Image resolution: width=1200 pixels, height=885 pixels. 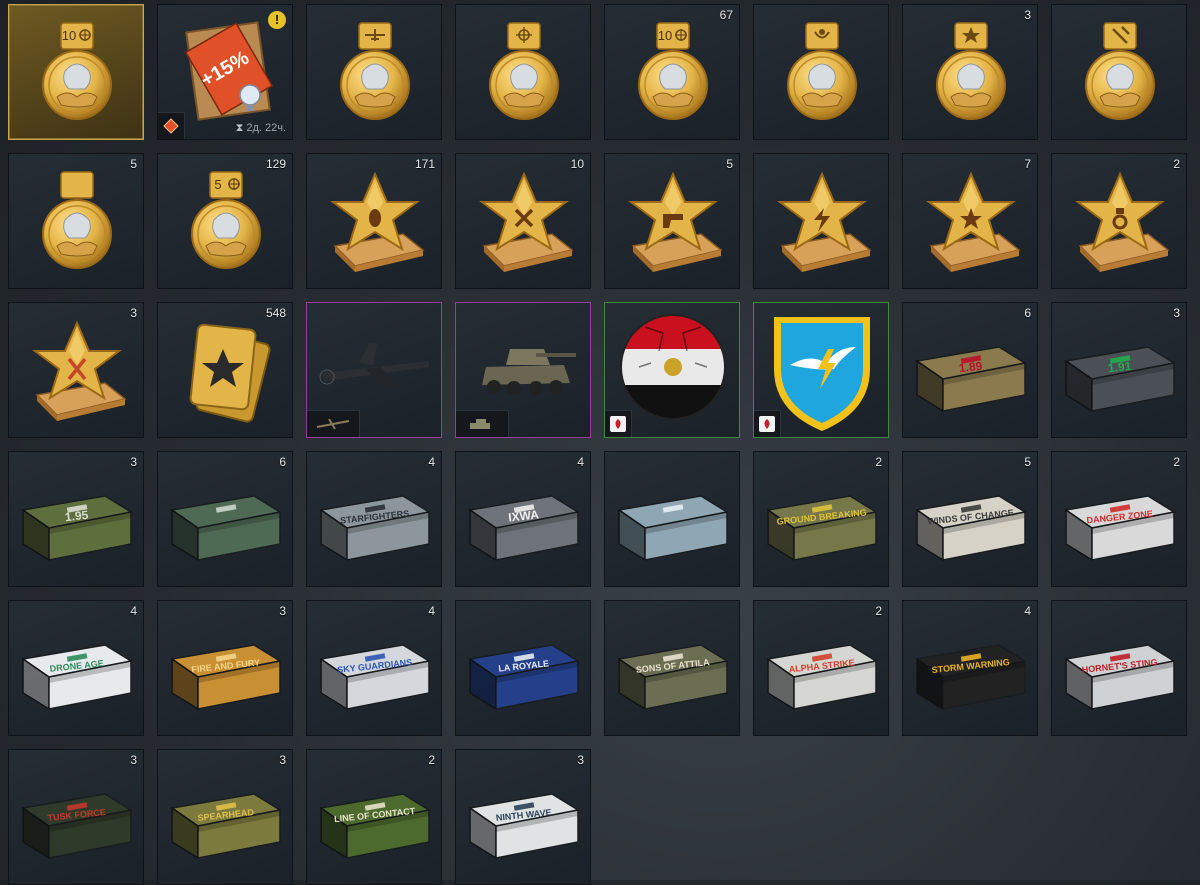 I want to click on inventory-slot-star: 10, so click(x=523, y=221).